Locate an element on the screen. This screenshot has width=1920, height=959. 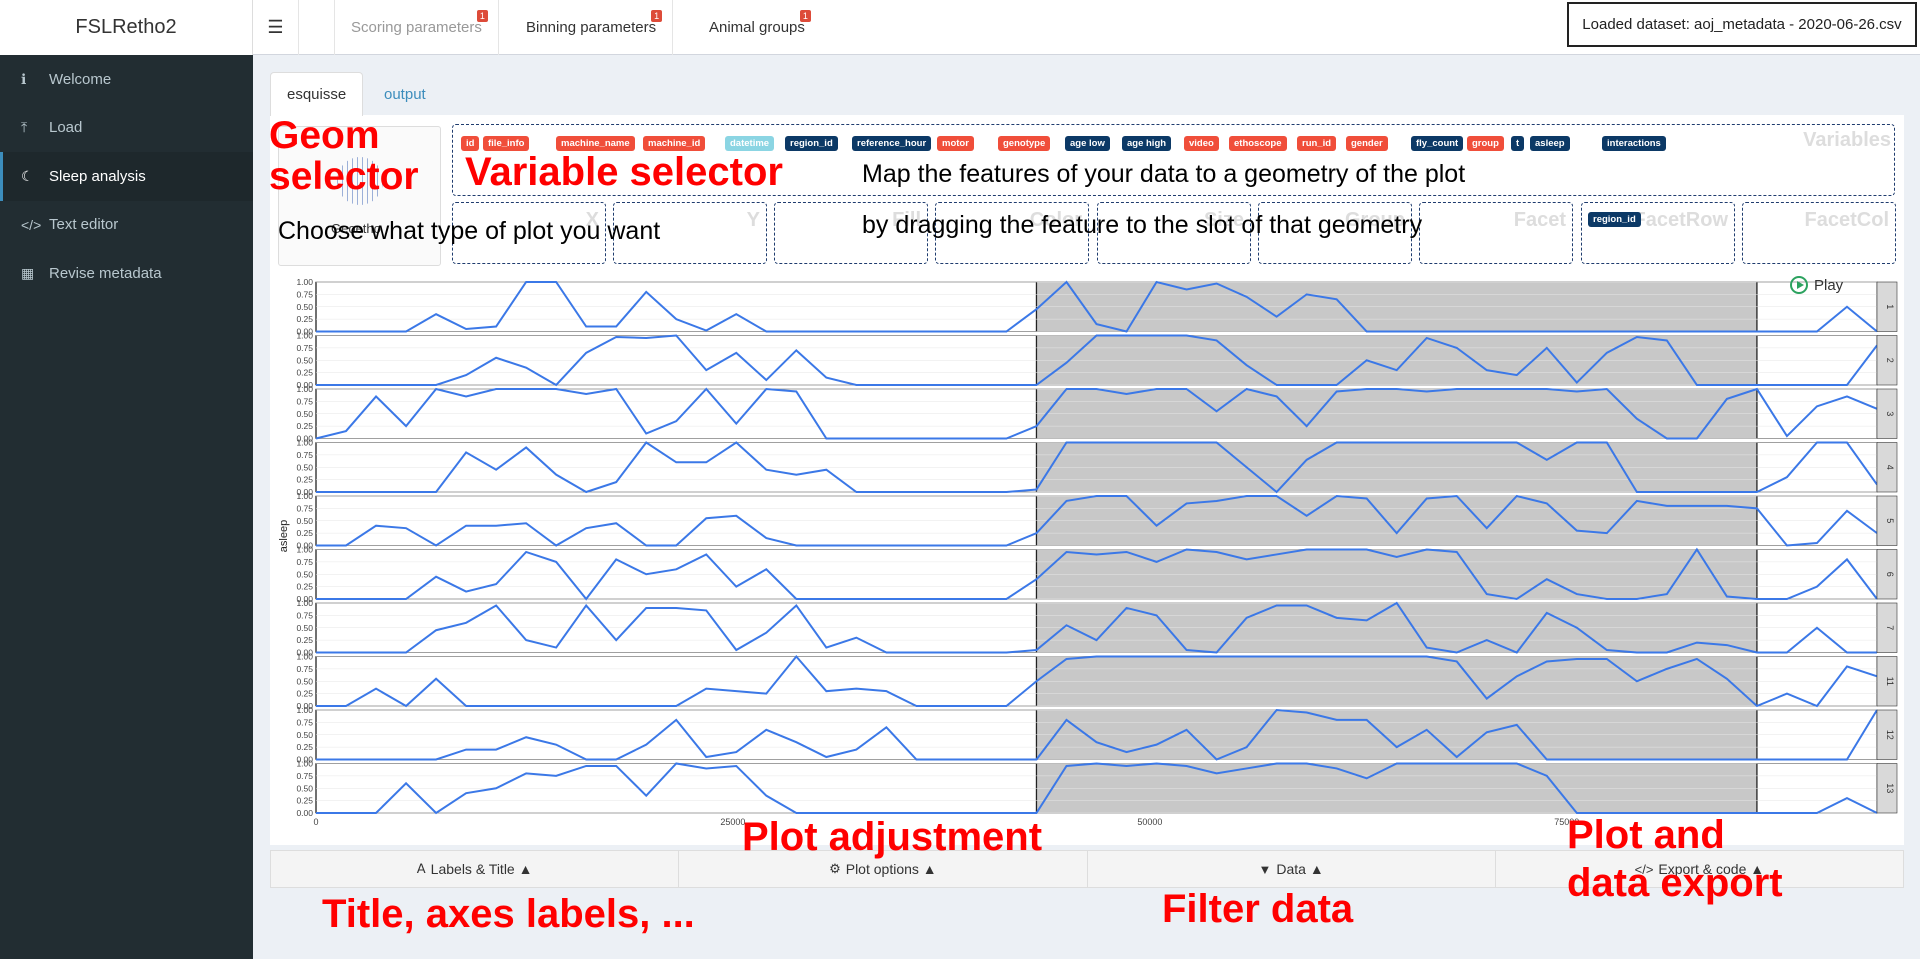
code-icon: </> is located at coordinates (31, 224).